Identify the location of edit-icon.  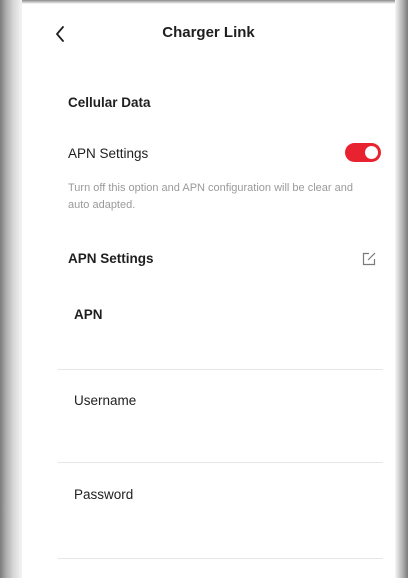
(369, 259).